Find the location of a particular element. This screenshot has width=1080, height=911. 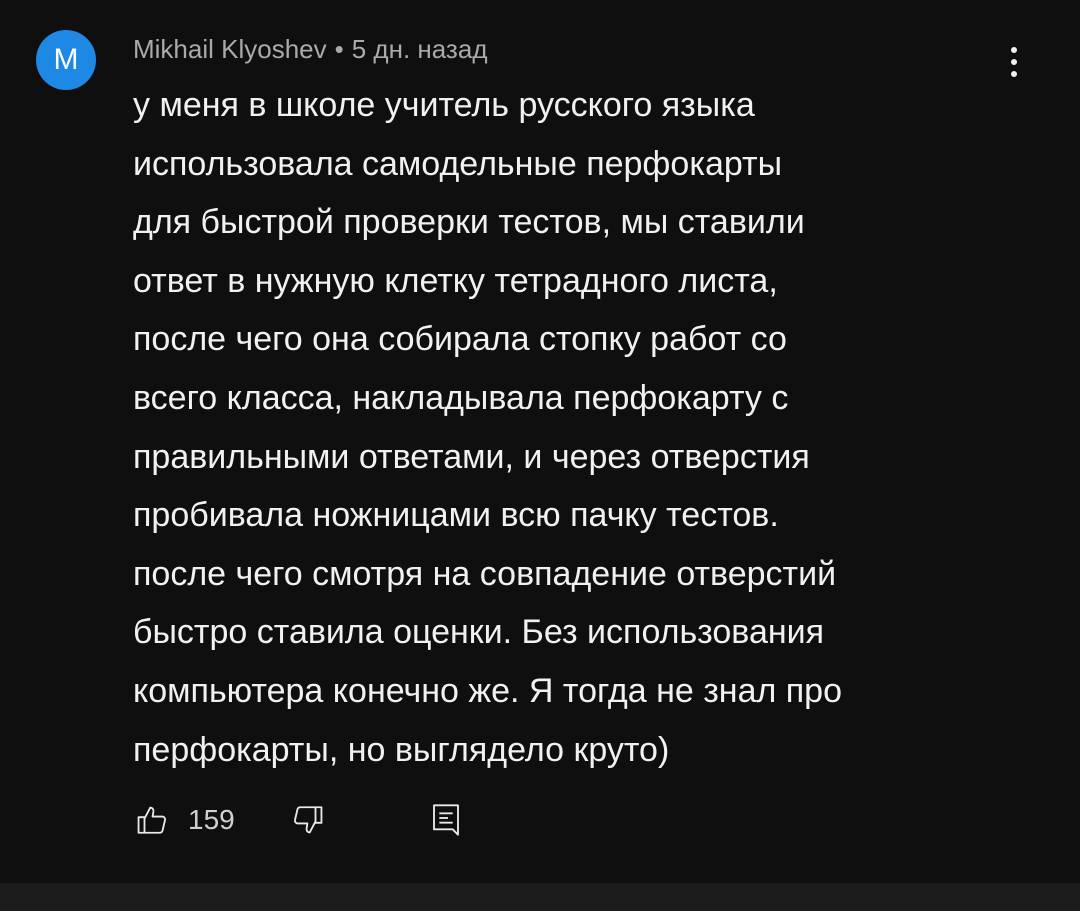

comment-line: использовала самодельные перфокарты is located at coordinates (458, 163).